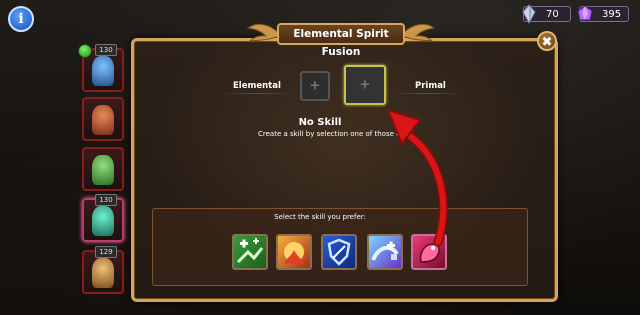 Image resolution: width=640 pixels, height=315 pixels. I want to click on skill-option-fire, so click(294, 252).